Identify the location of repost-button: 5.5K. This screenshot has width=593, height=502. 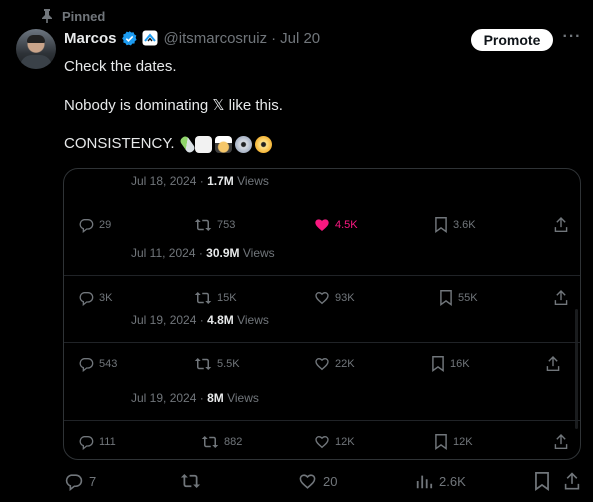
(217, 364).